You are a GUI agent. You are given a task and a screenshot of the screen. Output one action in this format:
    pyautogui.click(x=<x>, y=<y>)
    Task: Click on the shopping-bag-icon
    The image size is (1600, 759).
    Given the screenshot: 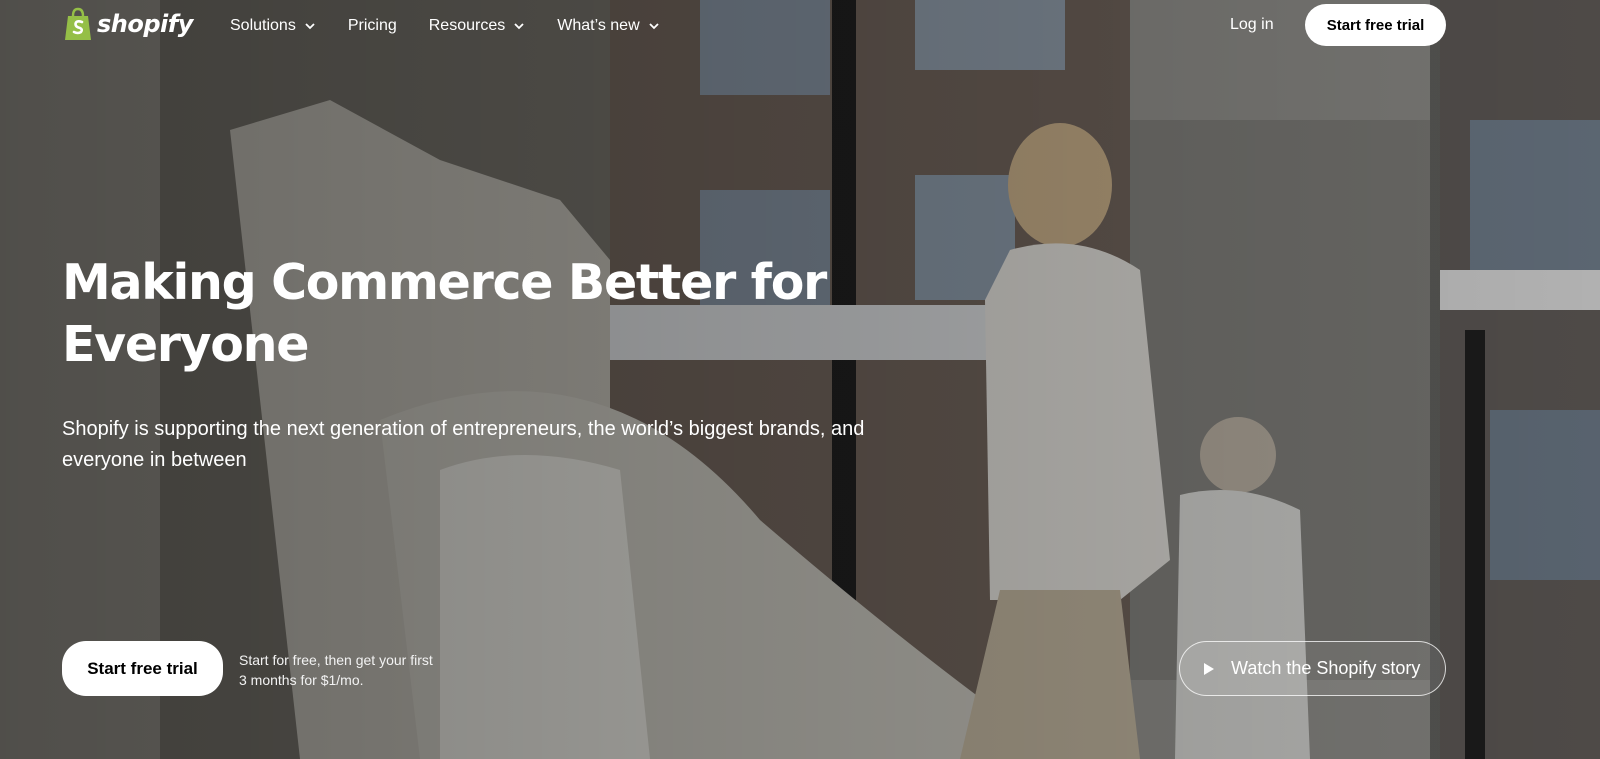 What is the action you would take?
    pyautogui.click(x=78, y=23)
    